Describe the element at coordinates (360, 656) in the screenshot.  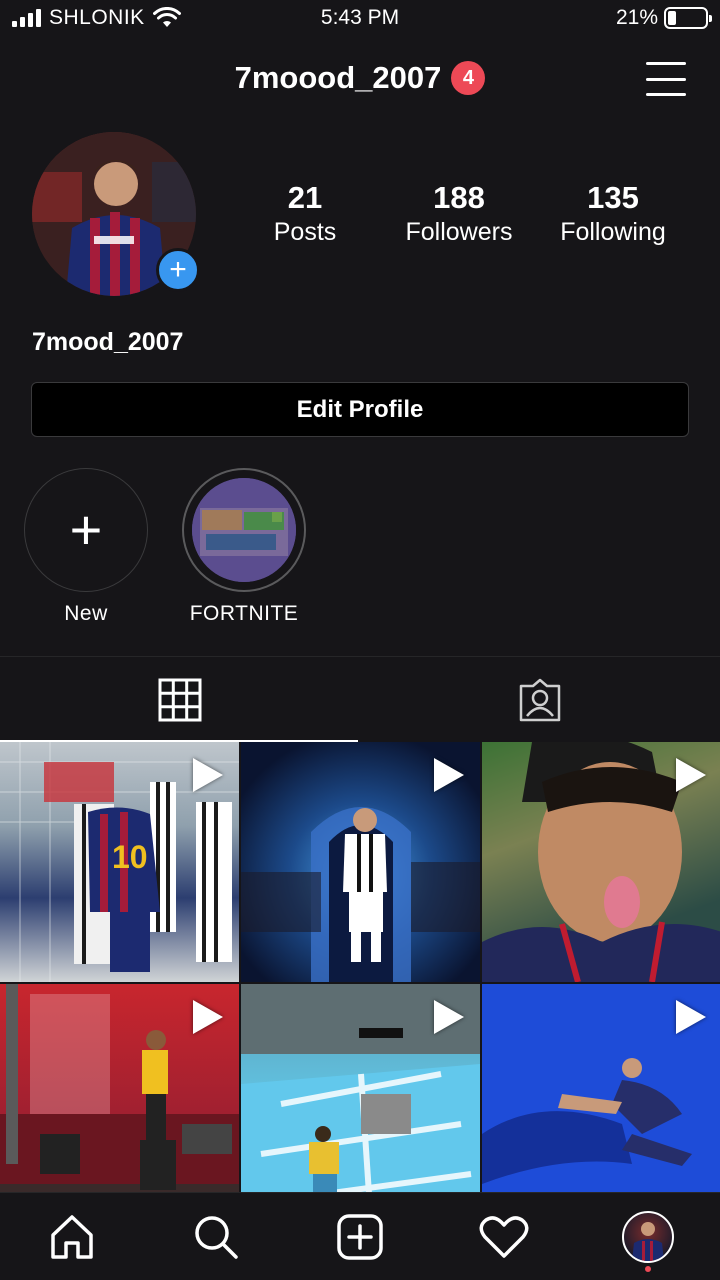
I see `tabs-divider` at that location.